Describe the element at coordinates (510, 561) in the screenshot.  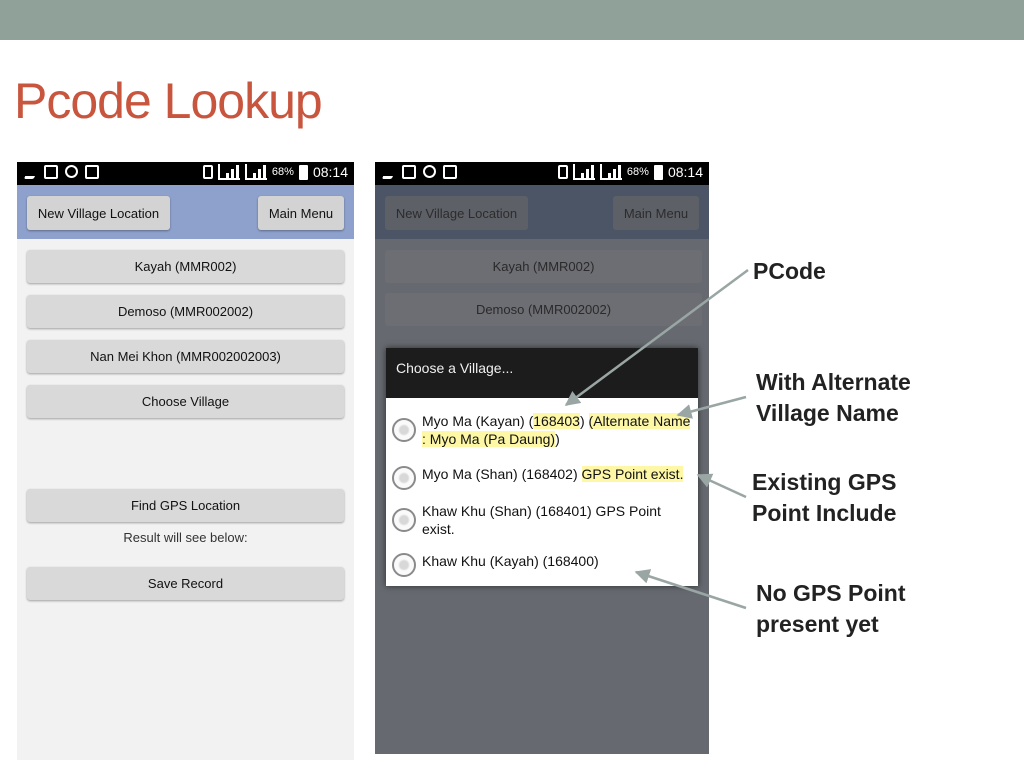
I see `village-option-label: Khaw Khu (Kayah) (168400)` at that location.